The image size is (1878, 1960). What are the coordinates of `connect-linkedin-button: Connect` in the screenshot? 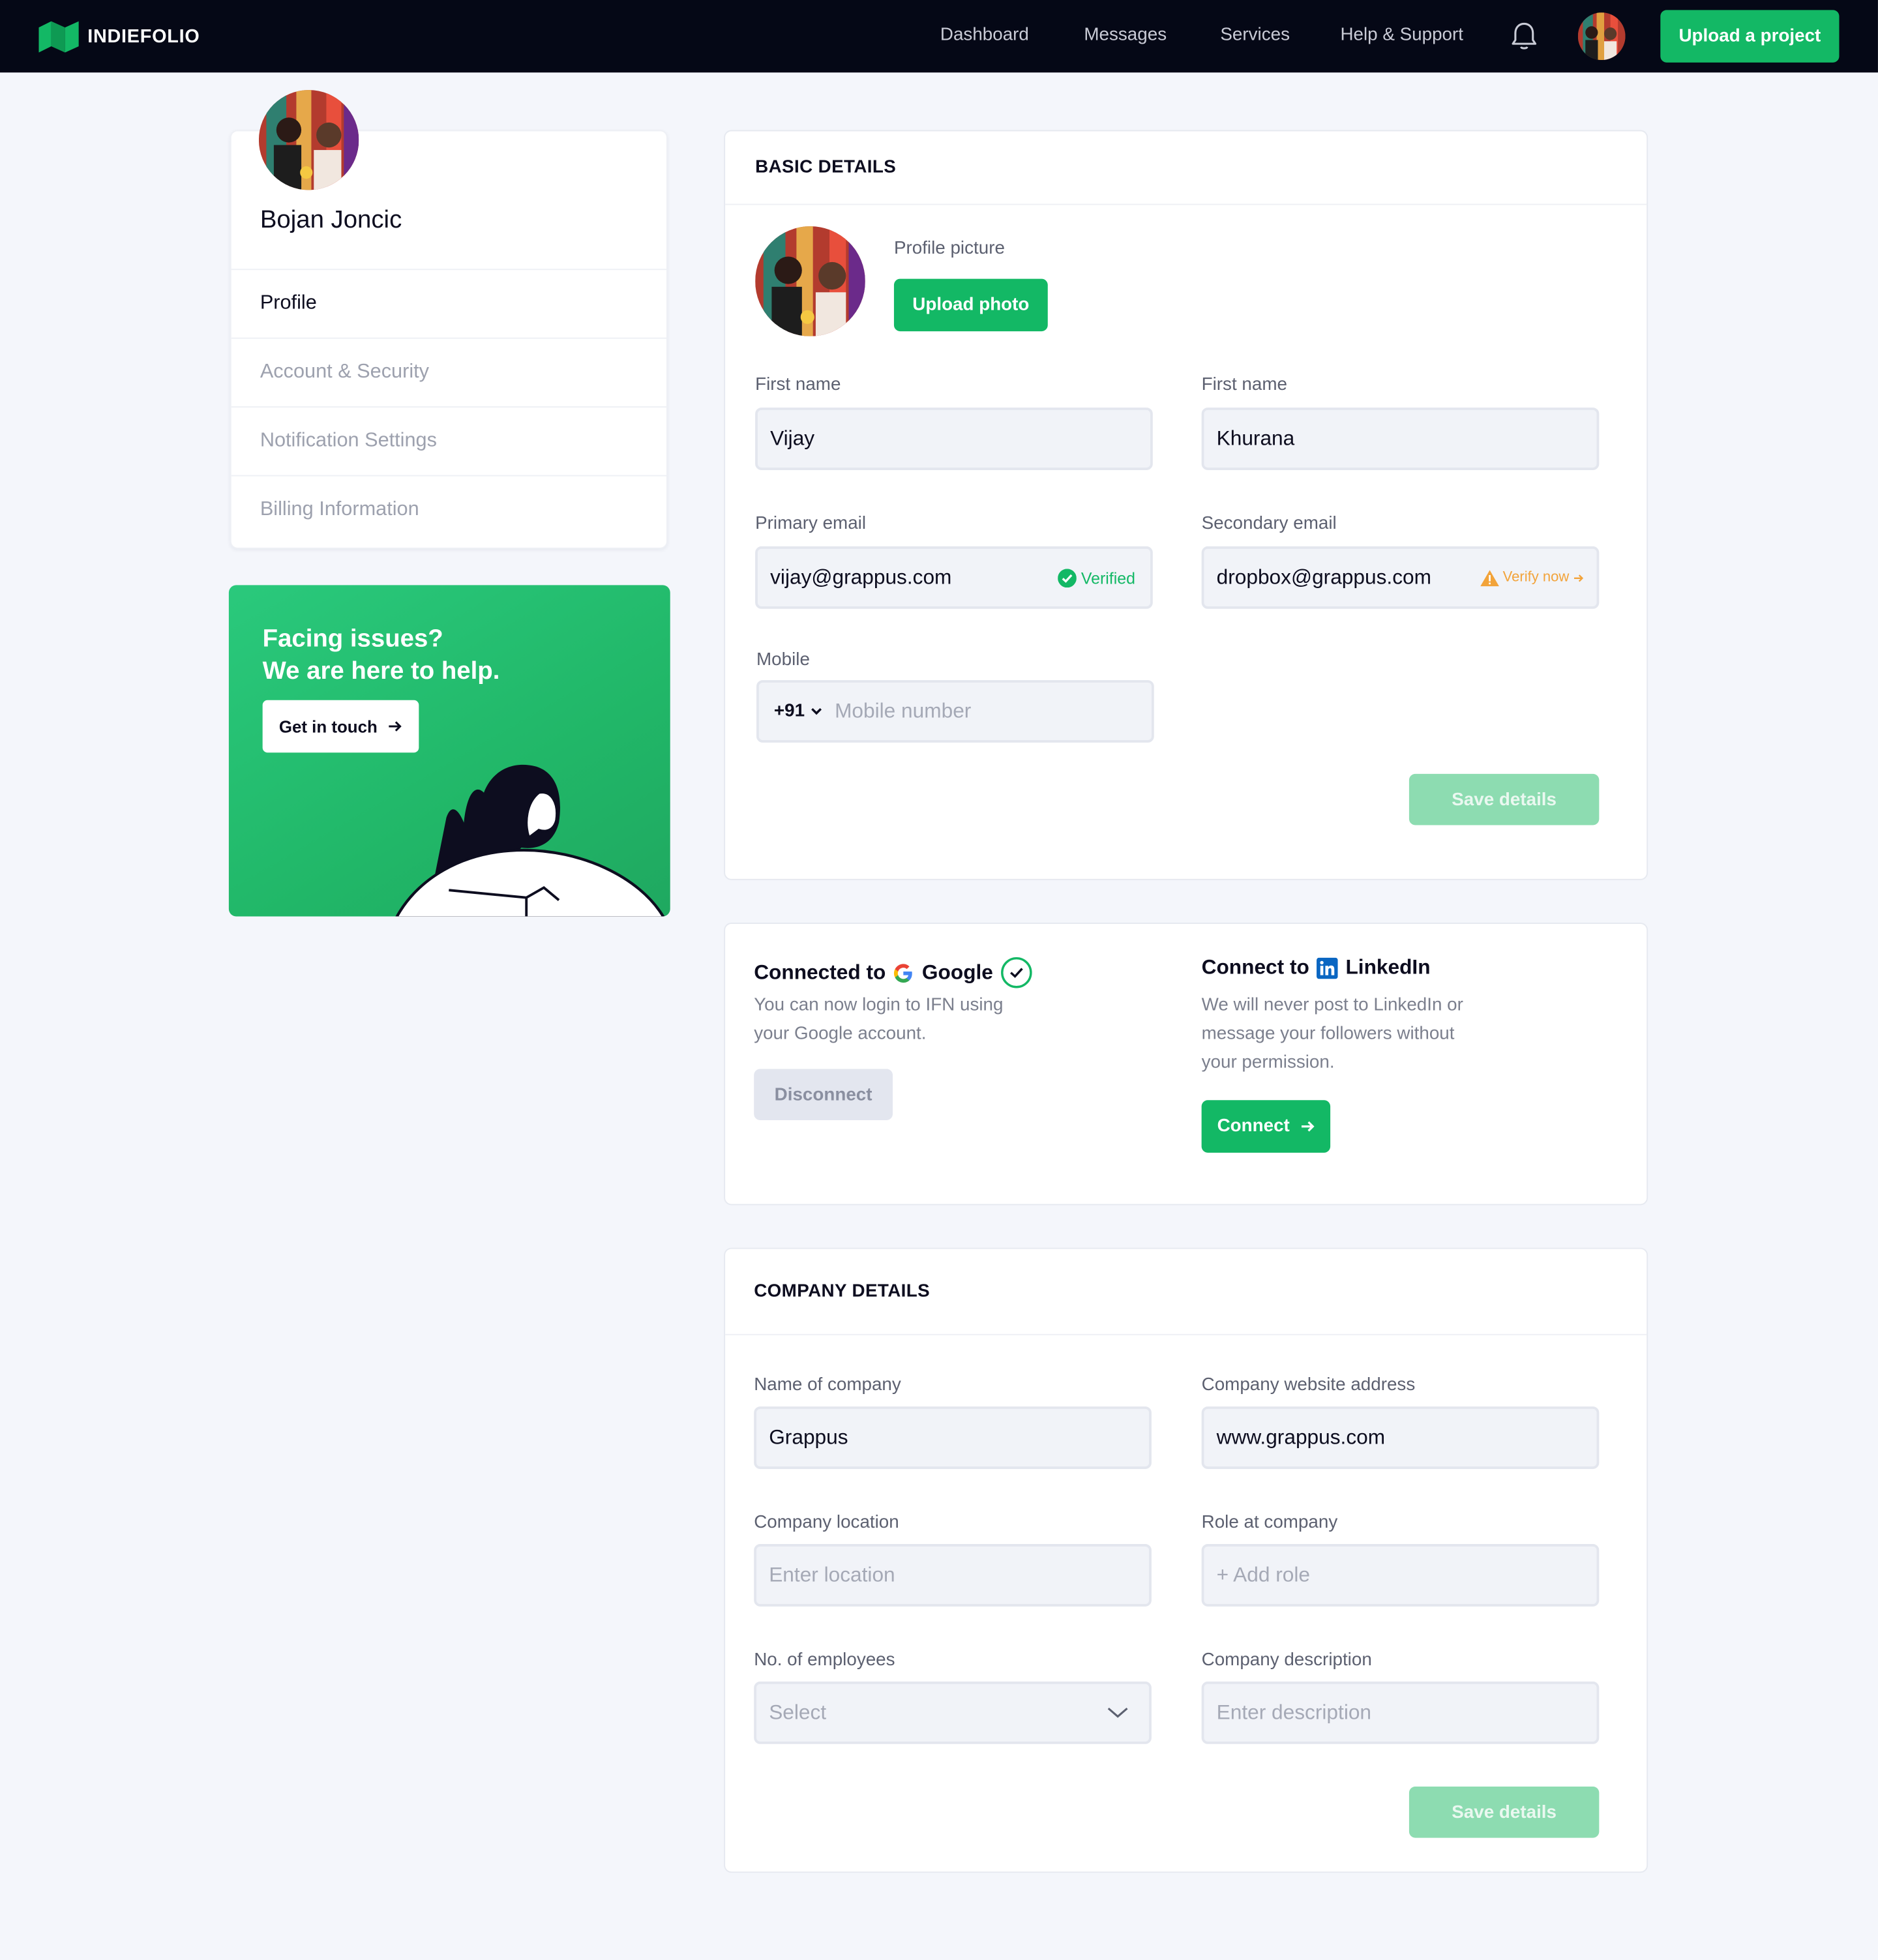 It's located at (1266, 1126).